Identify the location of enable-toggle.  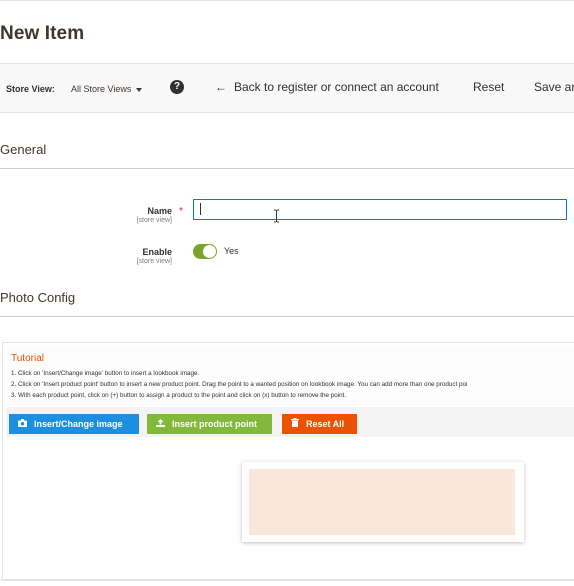
(205, 251).